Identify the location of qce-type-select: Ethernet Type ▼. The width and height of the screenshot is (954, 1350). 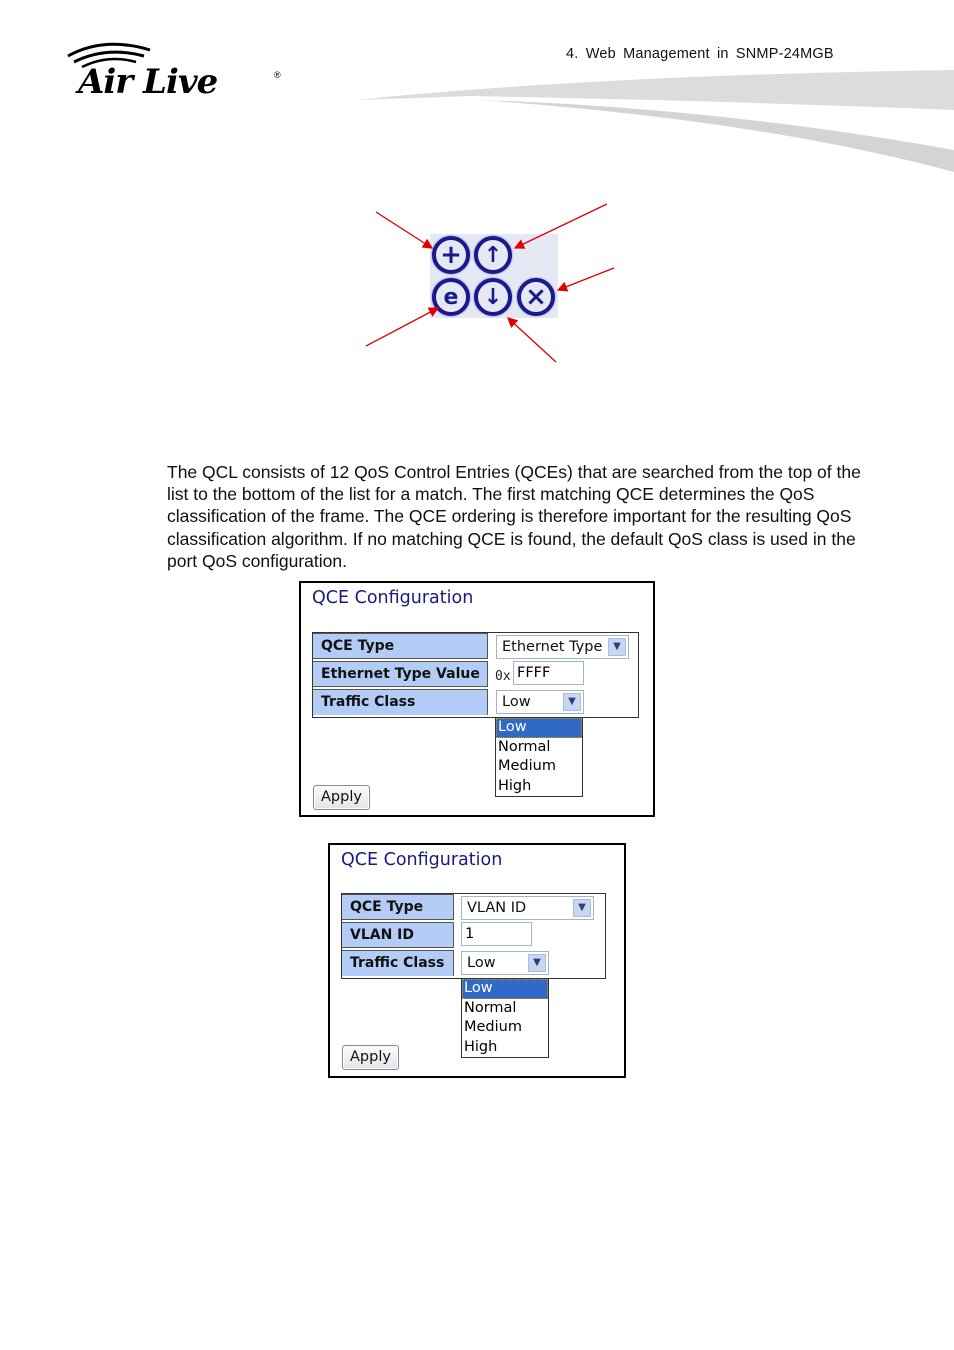
(562, 647).